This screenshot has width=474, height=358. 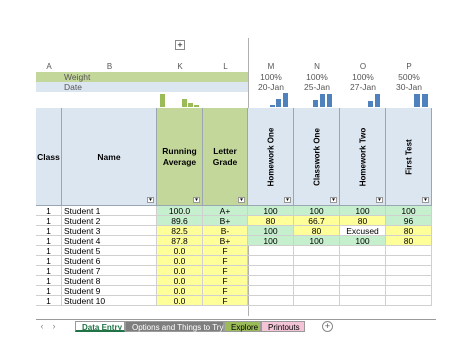 I want to click on class-header: Class, so click(x=49, y=157).